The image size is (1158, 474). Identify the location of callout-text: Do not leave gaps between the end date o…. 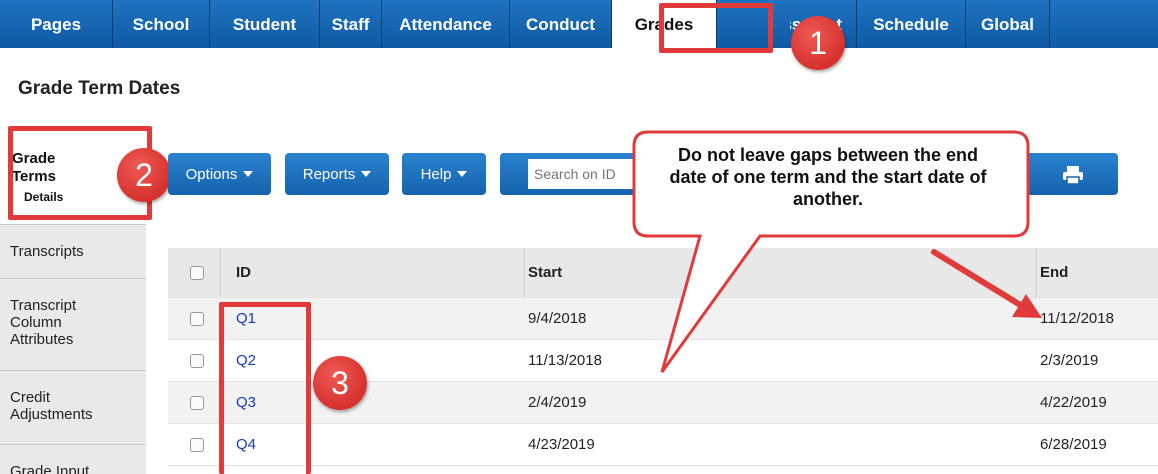
(828, 177).